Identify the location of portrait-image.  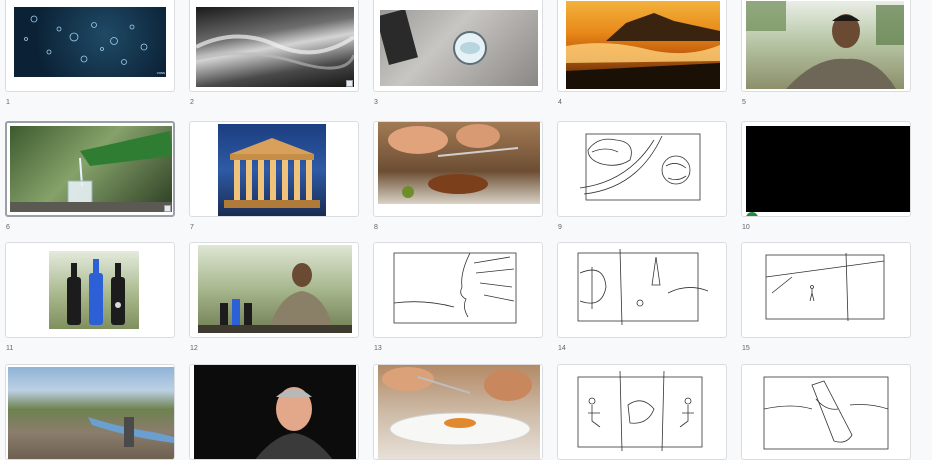
(294, 423).